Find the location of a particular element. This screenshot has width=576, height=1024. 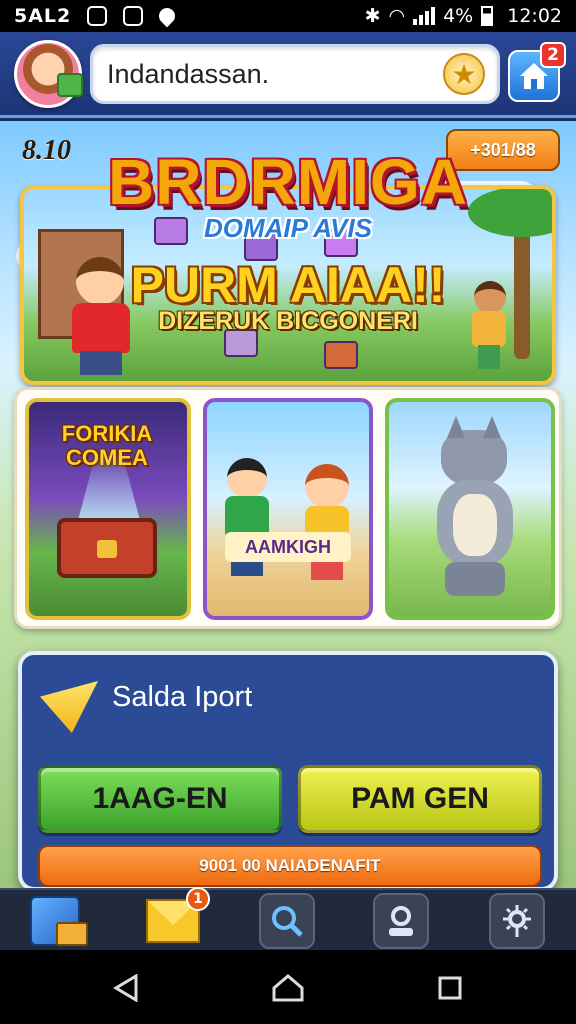

panel-title: Salda Iport is located at coordinates (182, 697).